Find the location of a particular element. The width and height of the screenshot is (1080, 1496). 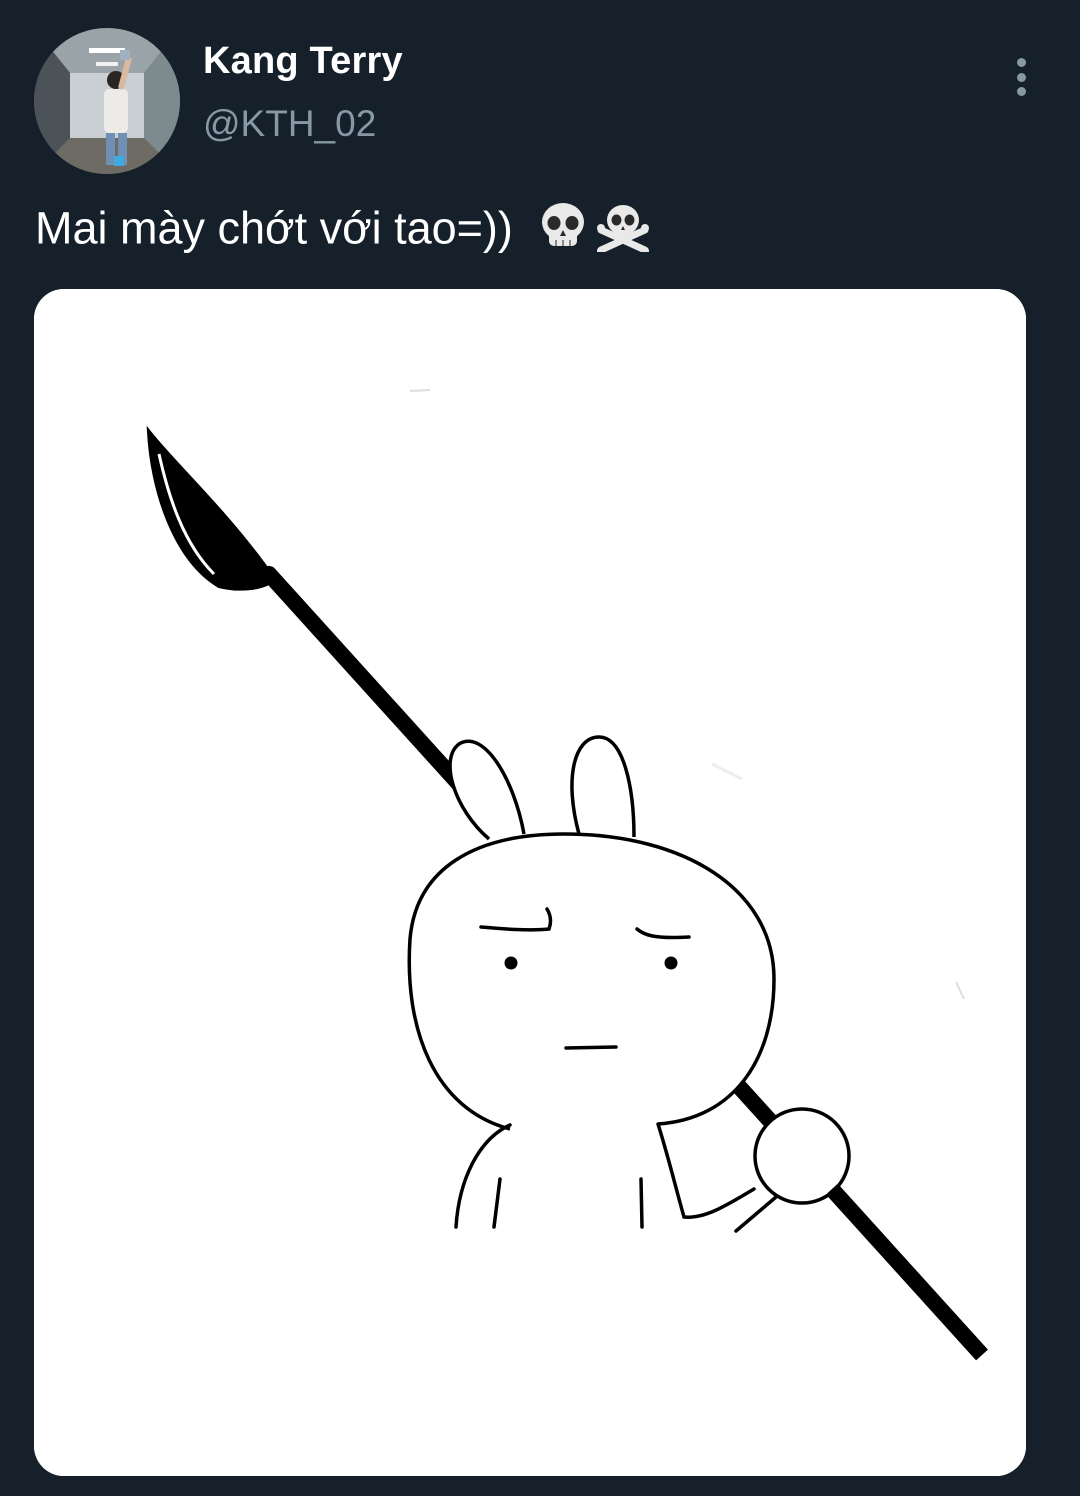

skull-and-crossbones-icon is located at coordinates (623, 230).